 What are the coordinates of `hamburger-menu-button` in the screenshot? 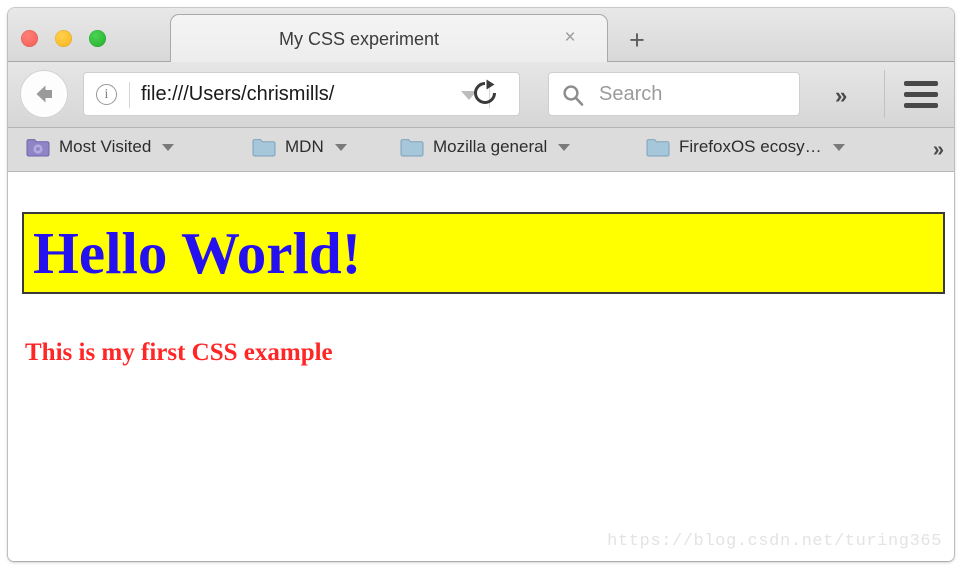 It's located at (921, 94).